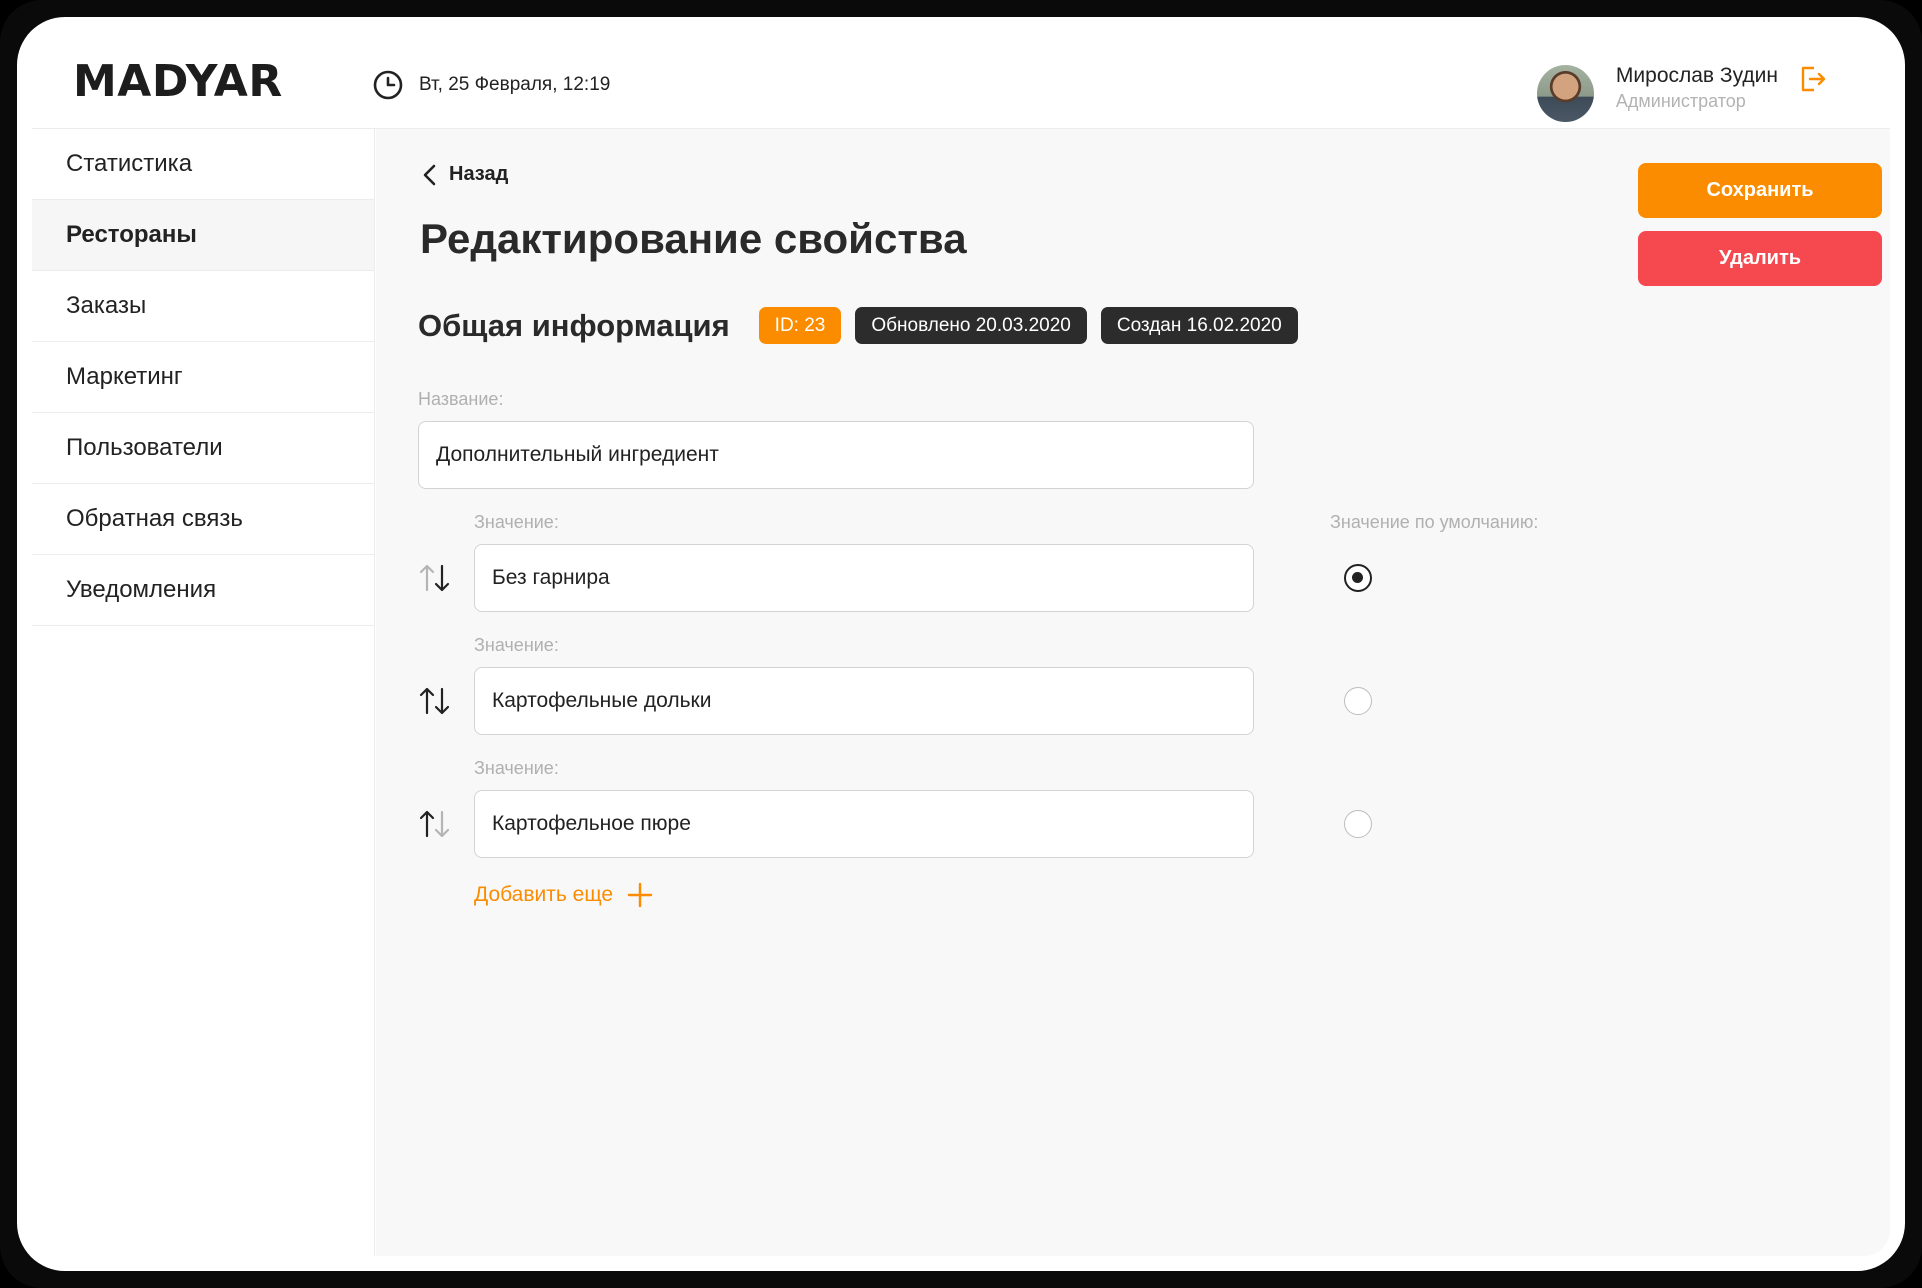  Describe the element at coordinates (574, 325) in the screenshot. I see `section-title: Общая информация` at that location.